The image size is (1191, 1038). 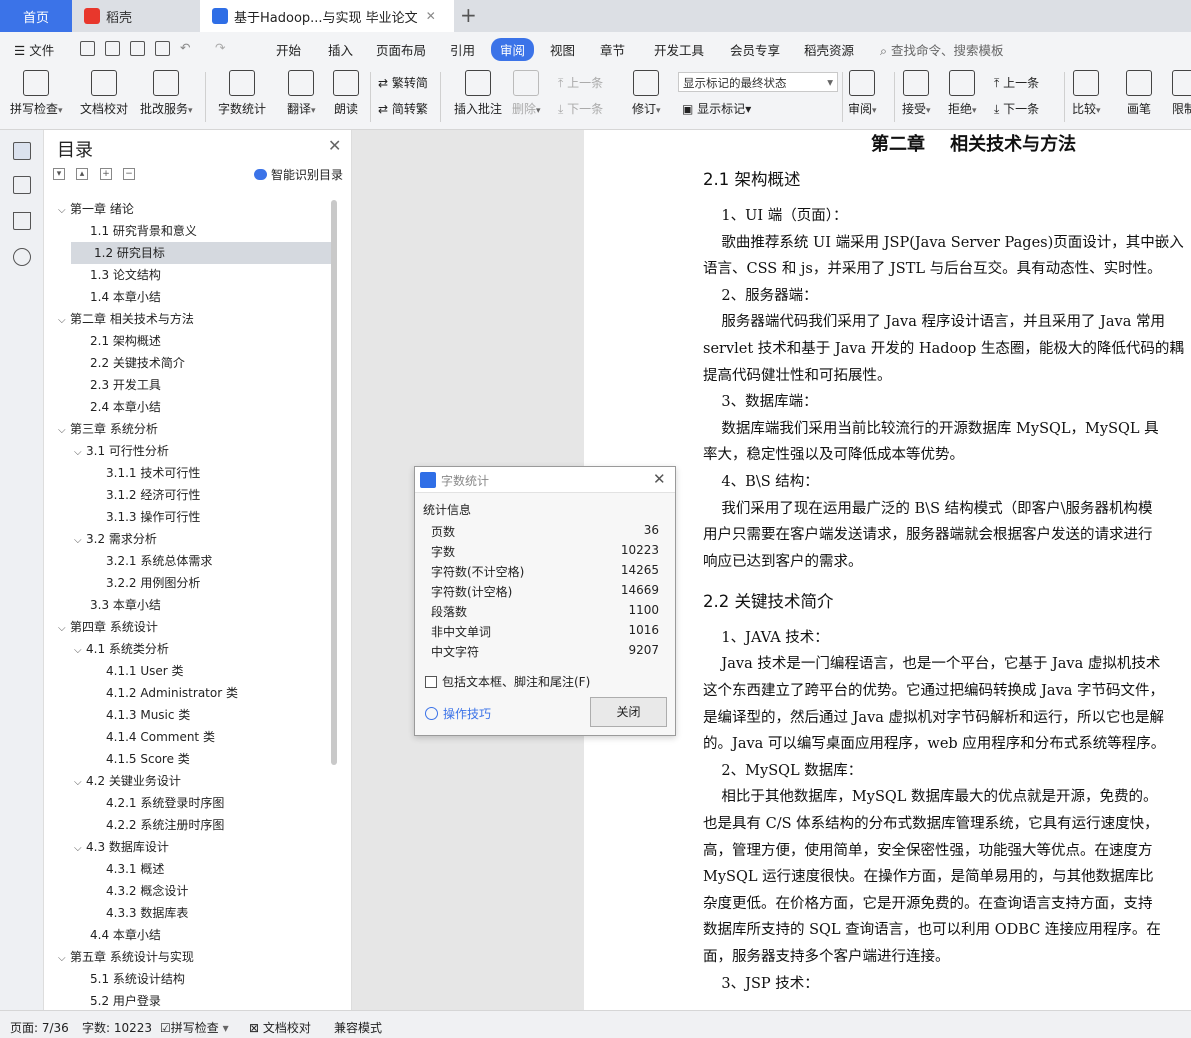 I want to click on toc-item: 4.1.4 Comment 类, so click(x=152, y=737).